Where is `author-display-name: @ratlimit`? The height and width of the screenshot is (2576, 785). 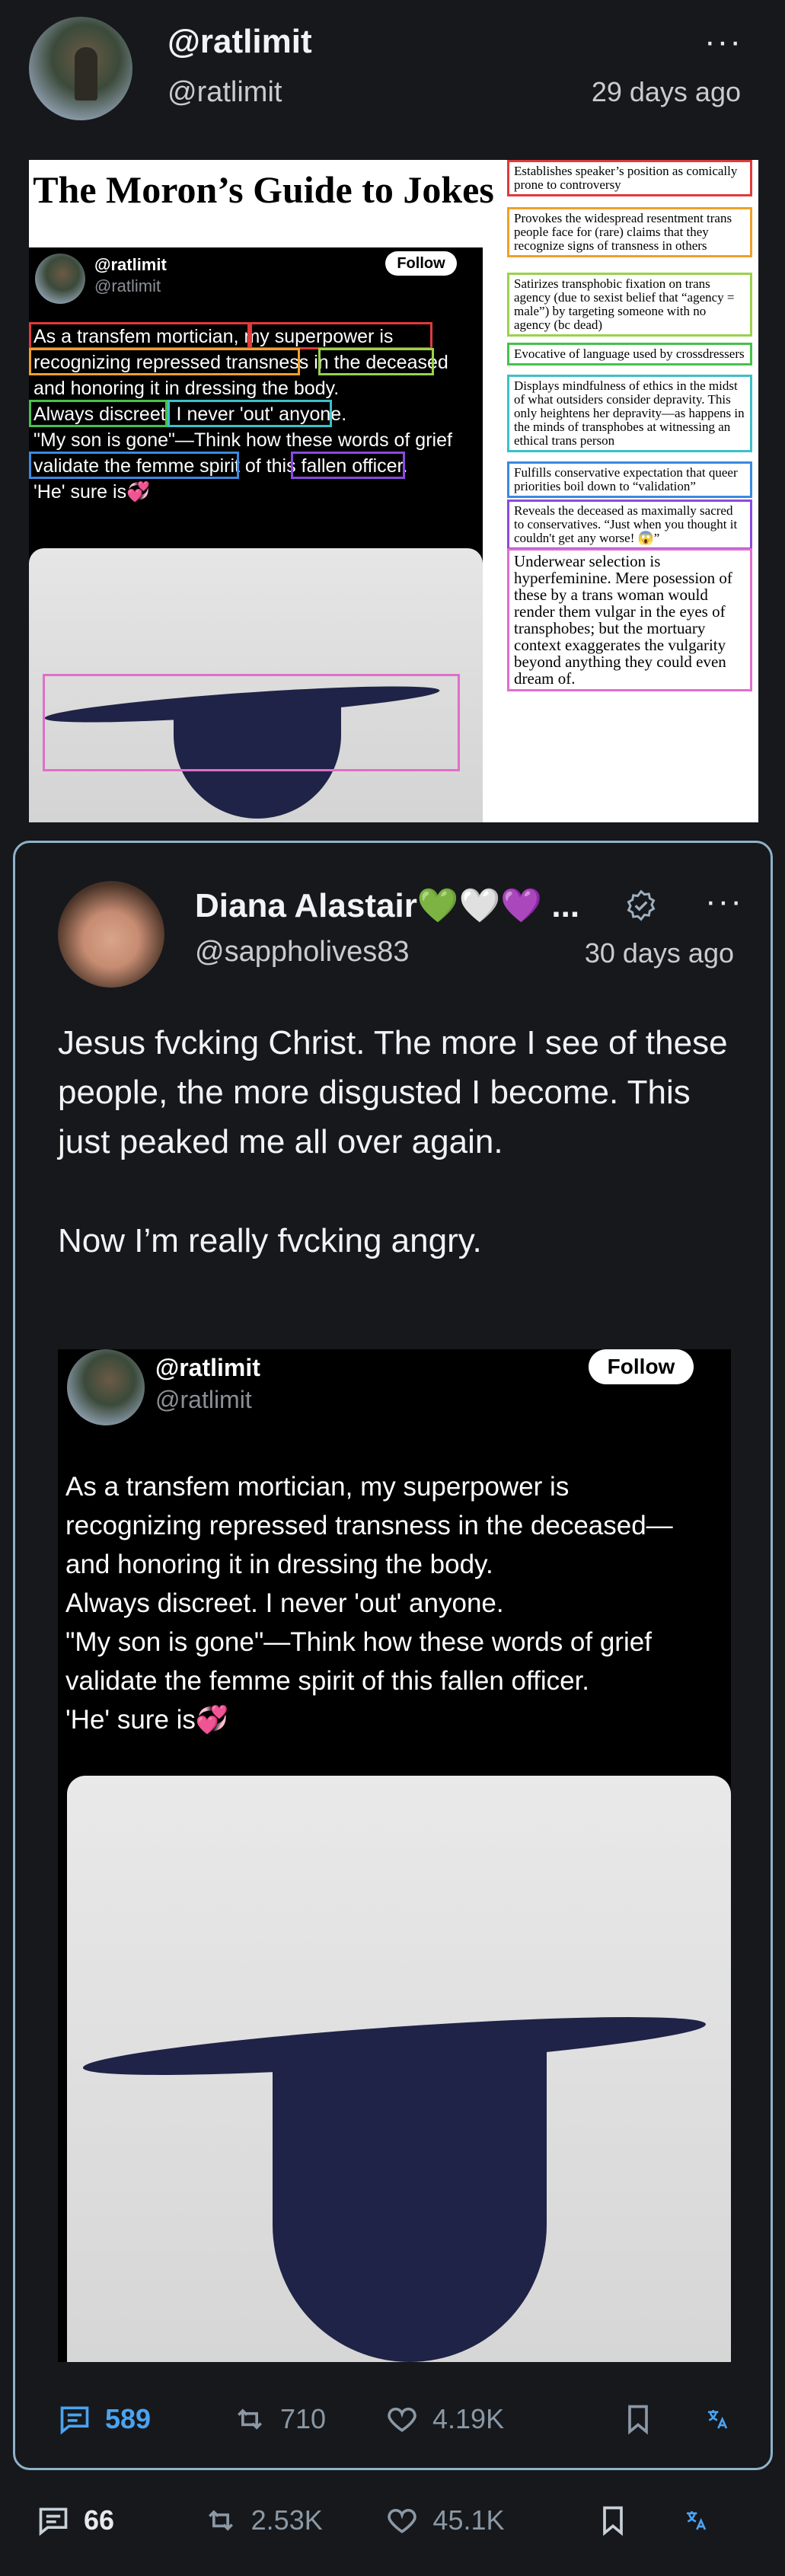
author-display-name: @ratlimit is located at coordinates (240, 42).